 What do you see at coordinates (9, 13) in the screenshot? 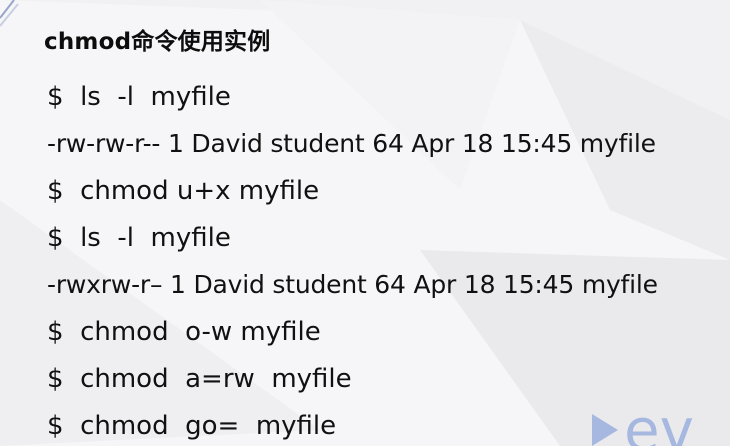
I see `corner-decoration` at bounding box center [9, 13].